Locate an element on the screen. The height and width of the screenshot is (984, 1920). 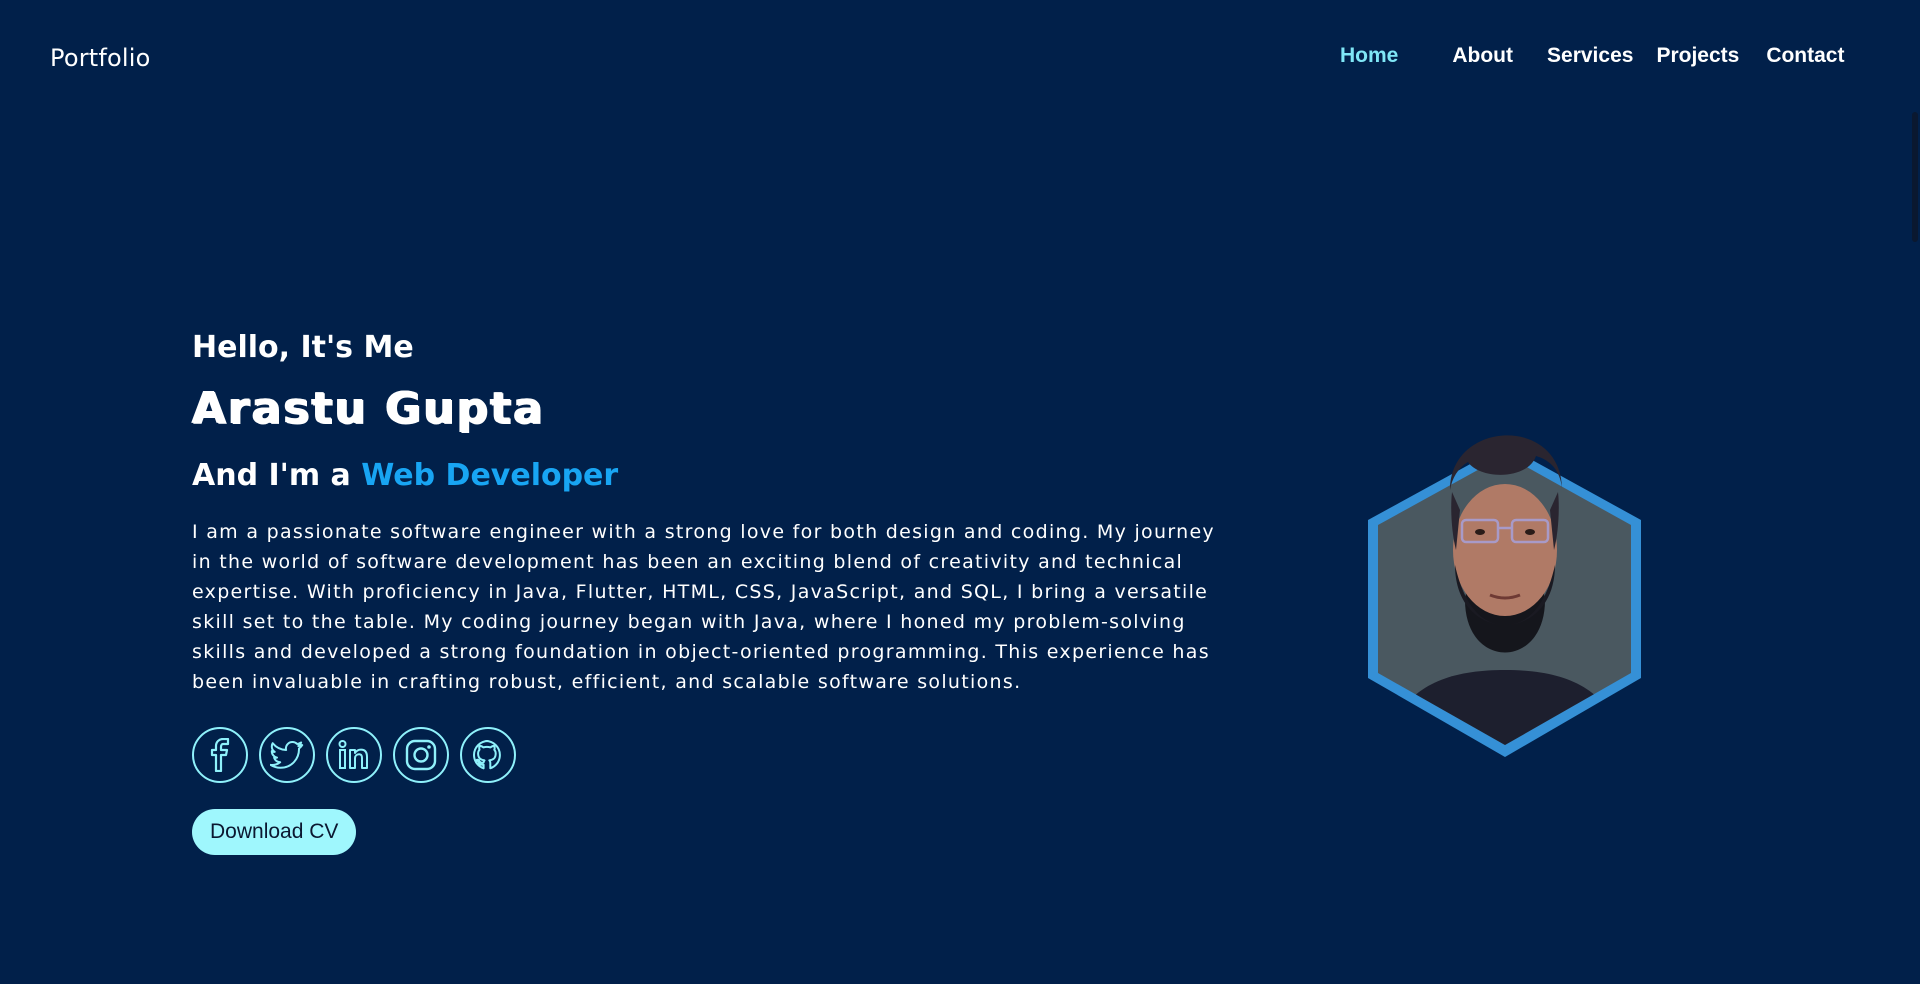
nav-item-services: Services is located at coordinates (1590, 56).